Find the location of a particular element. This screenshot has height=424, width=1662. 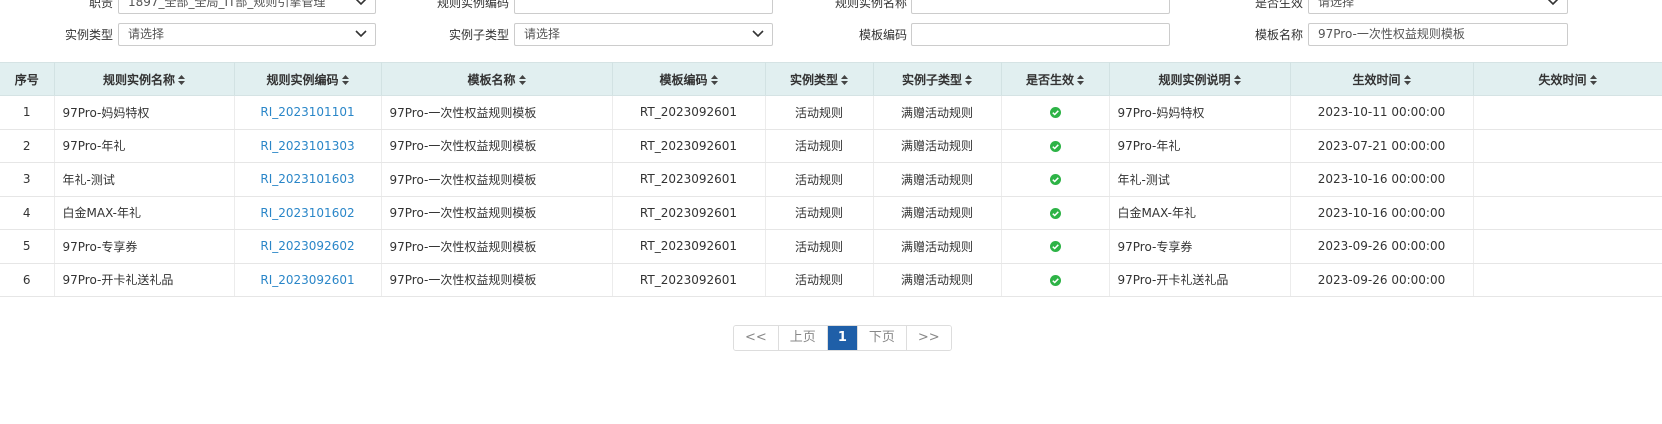

instance-type-select-value: 请选择 is located at coordinates (146, 34).